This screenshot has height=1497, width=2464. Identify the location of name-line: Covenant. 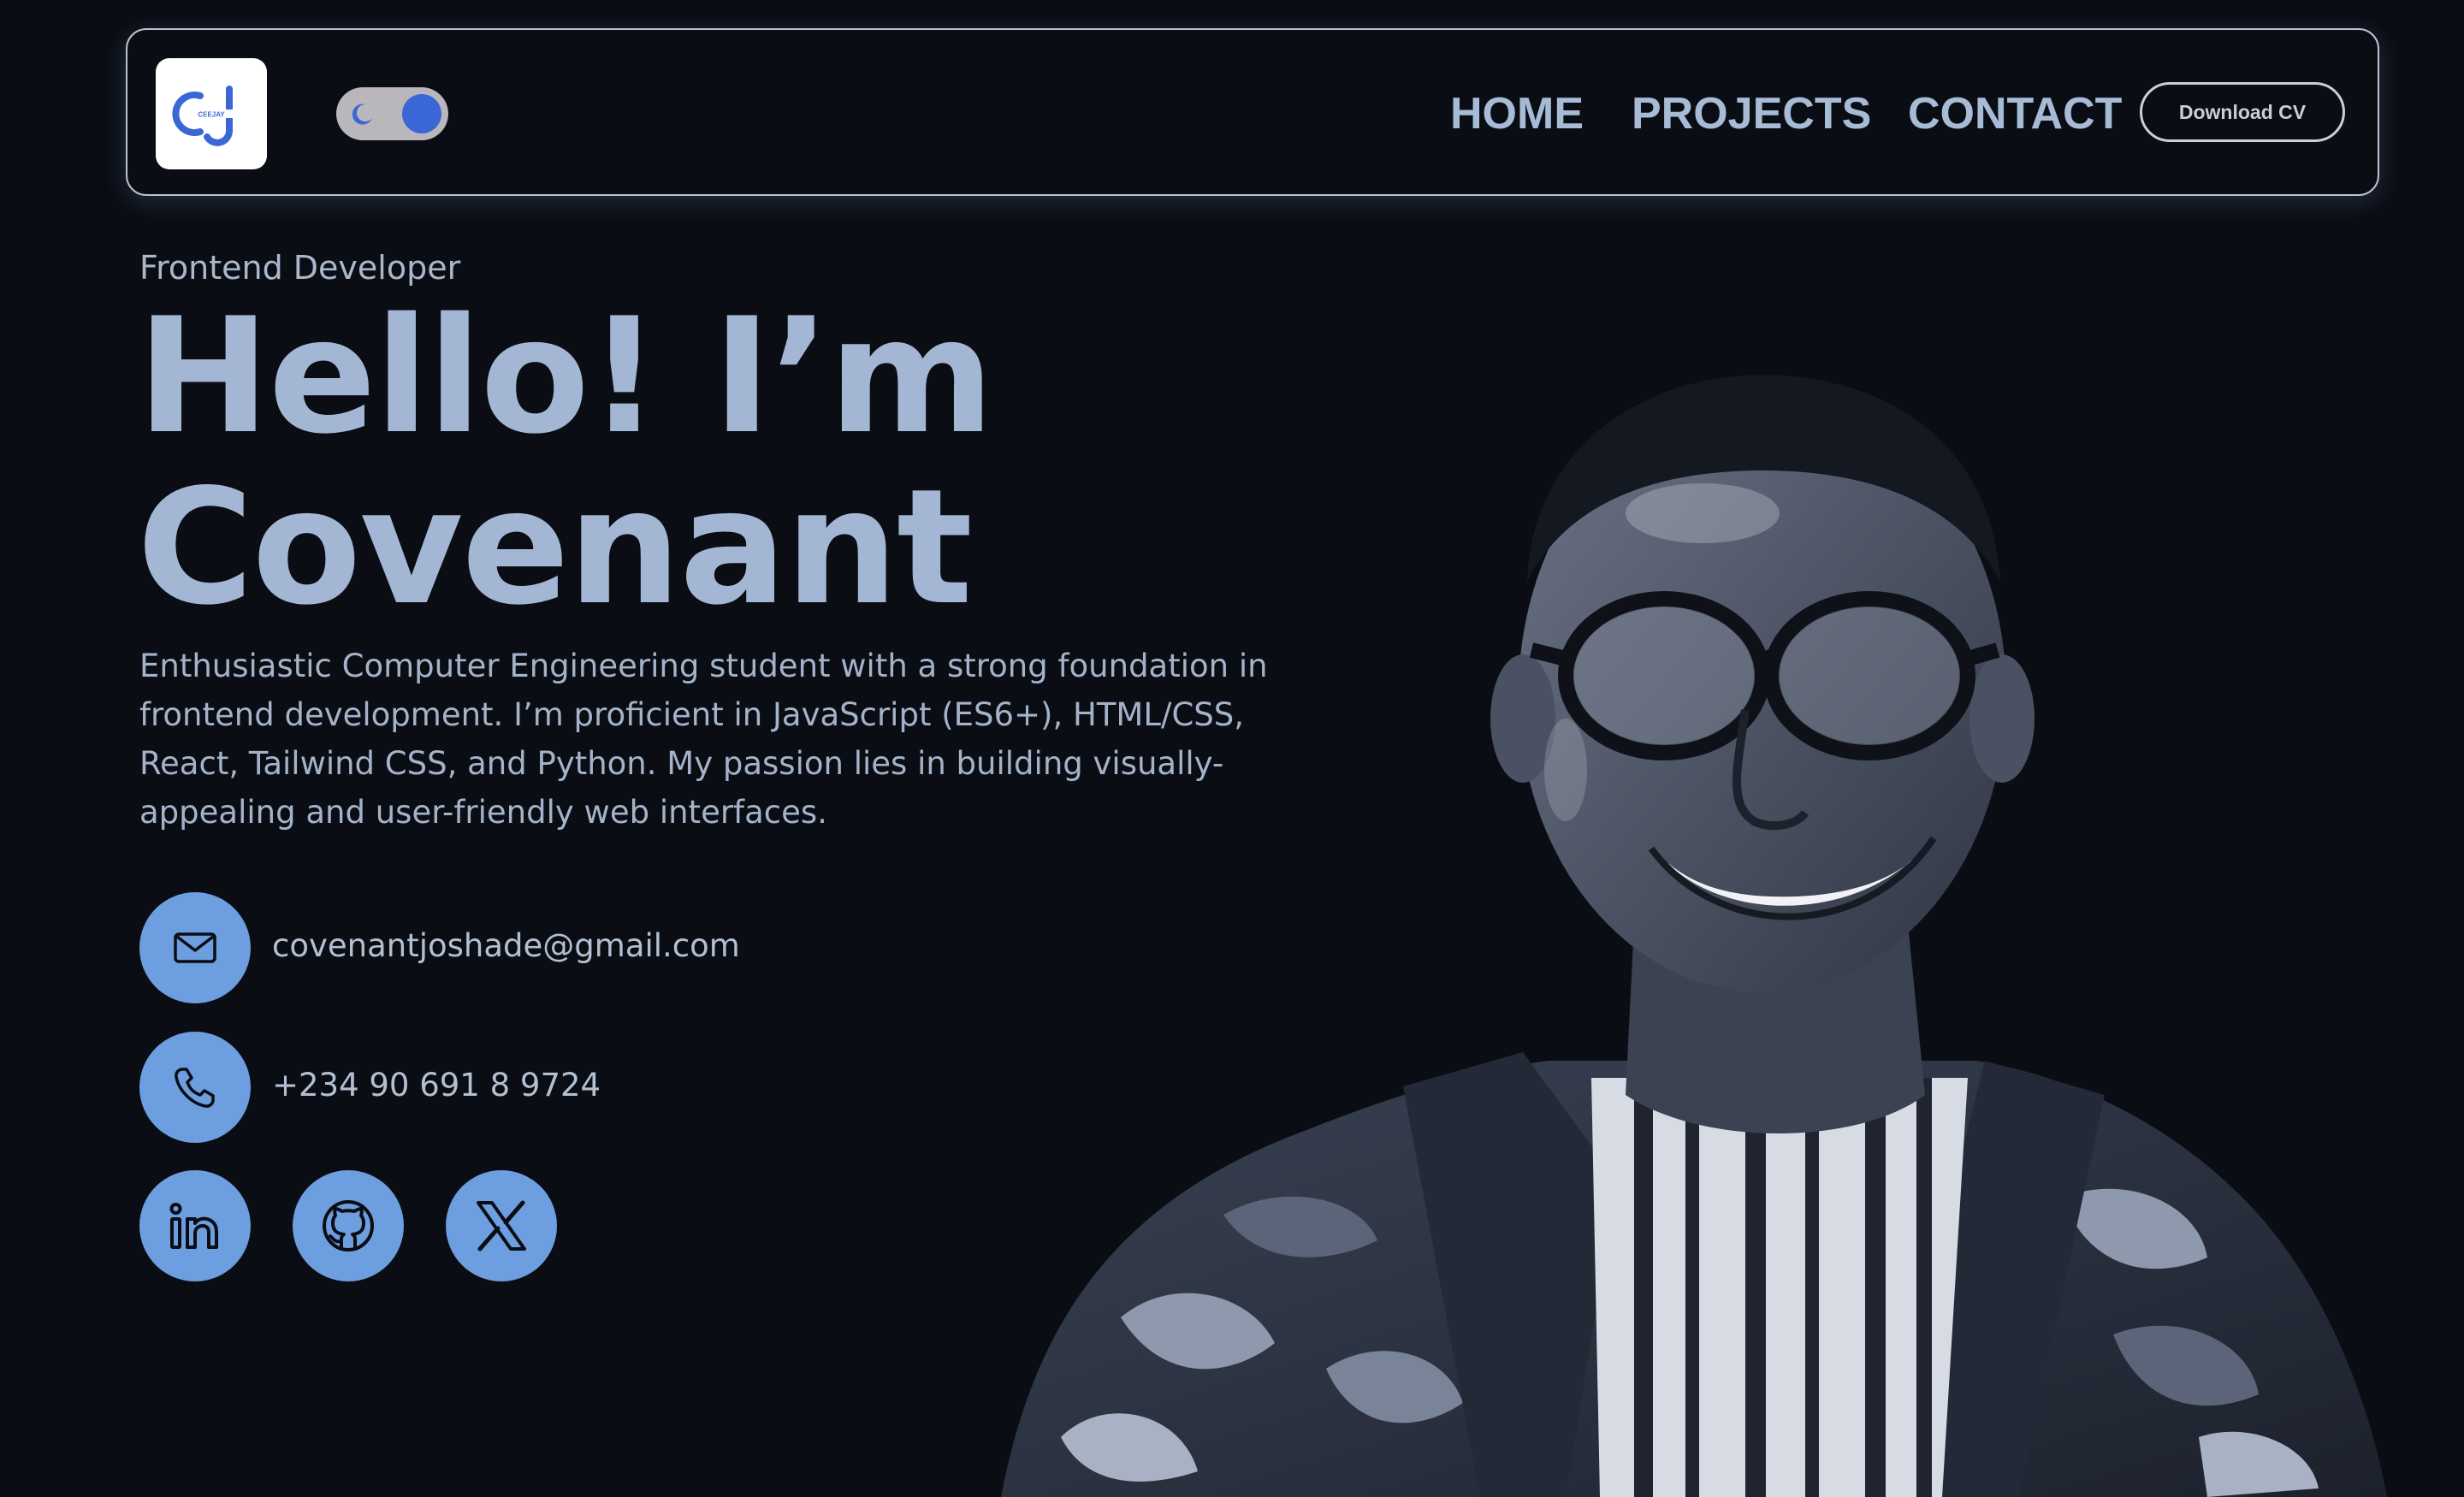
(555, 547).